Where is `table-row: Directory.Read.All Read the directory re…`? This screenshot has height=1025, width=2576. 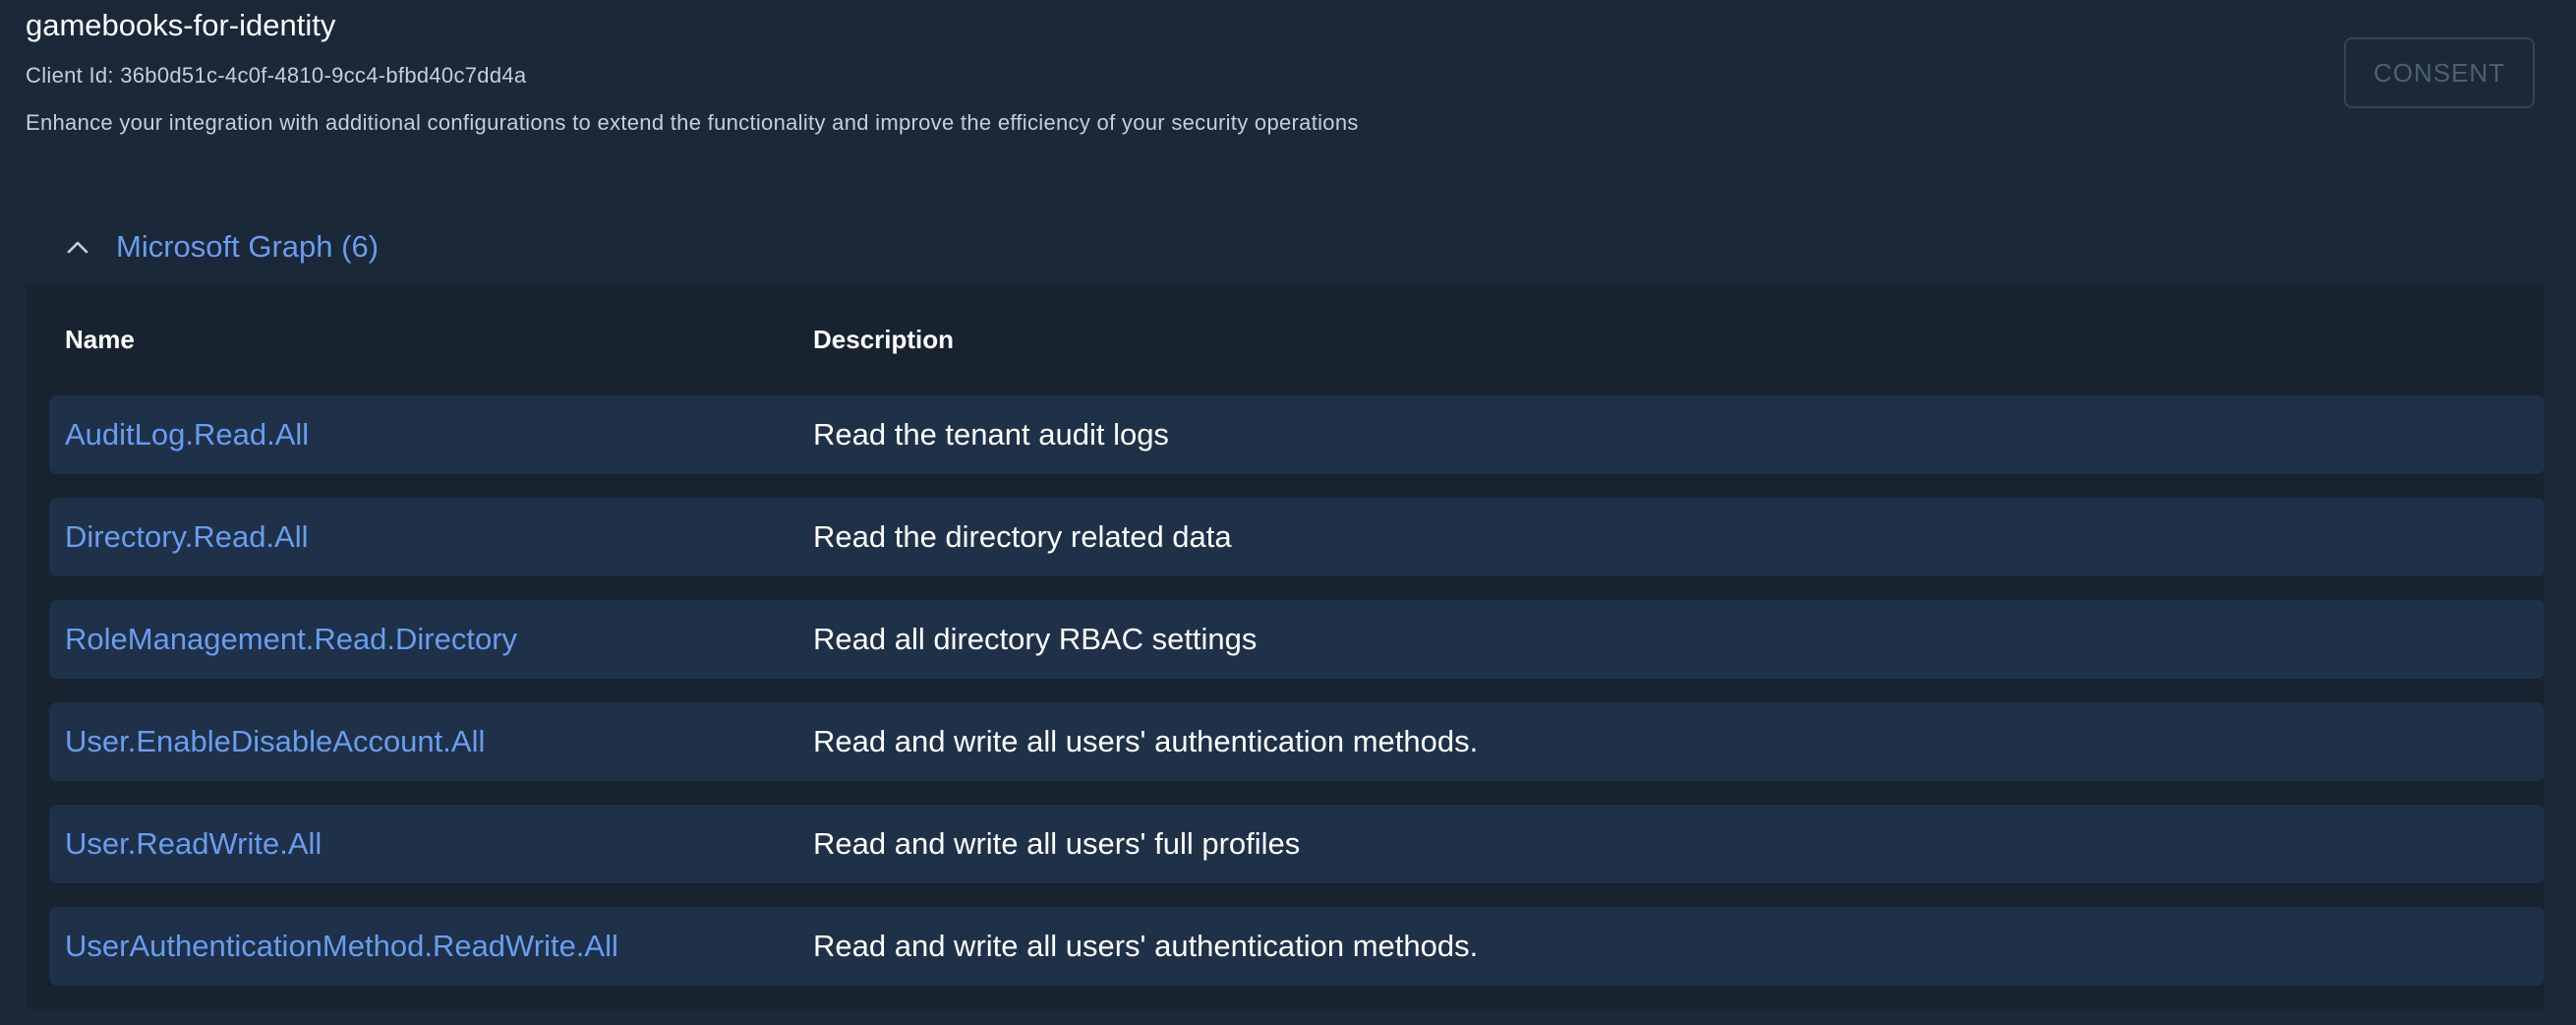
table-row: Directory.Read.All Read the directory re… is located at coordinates (1297, 537).